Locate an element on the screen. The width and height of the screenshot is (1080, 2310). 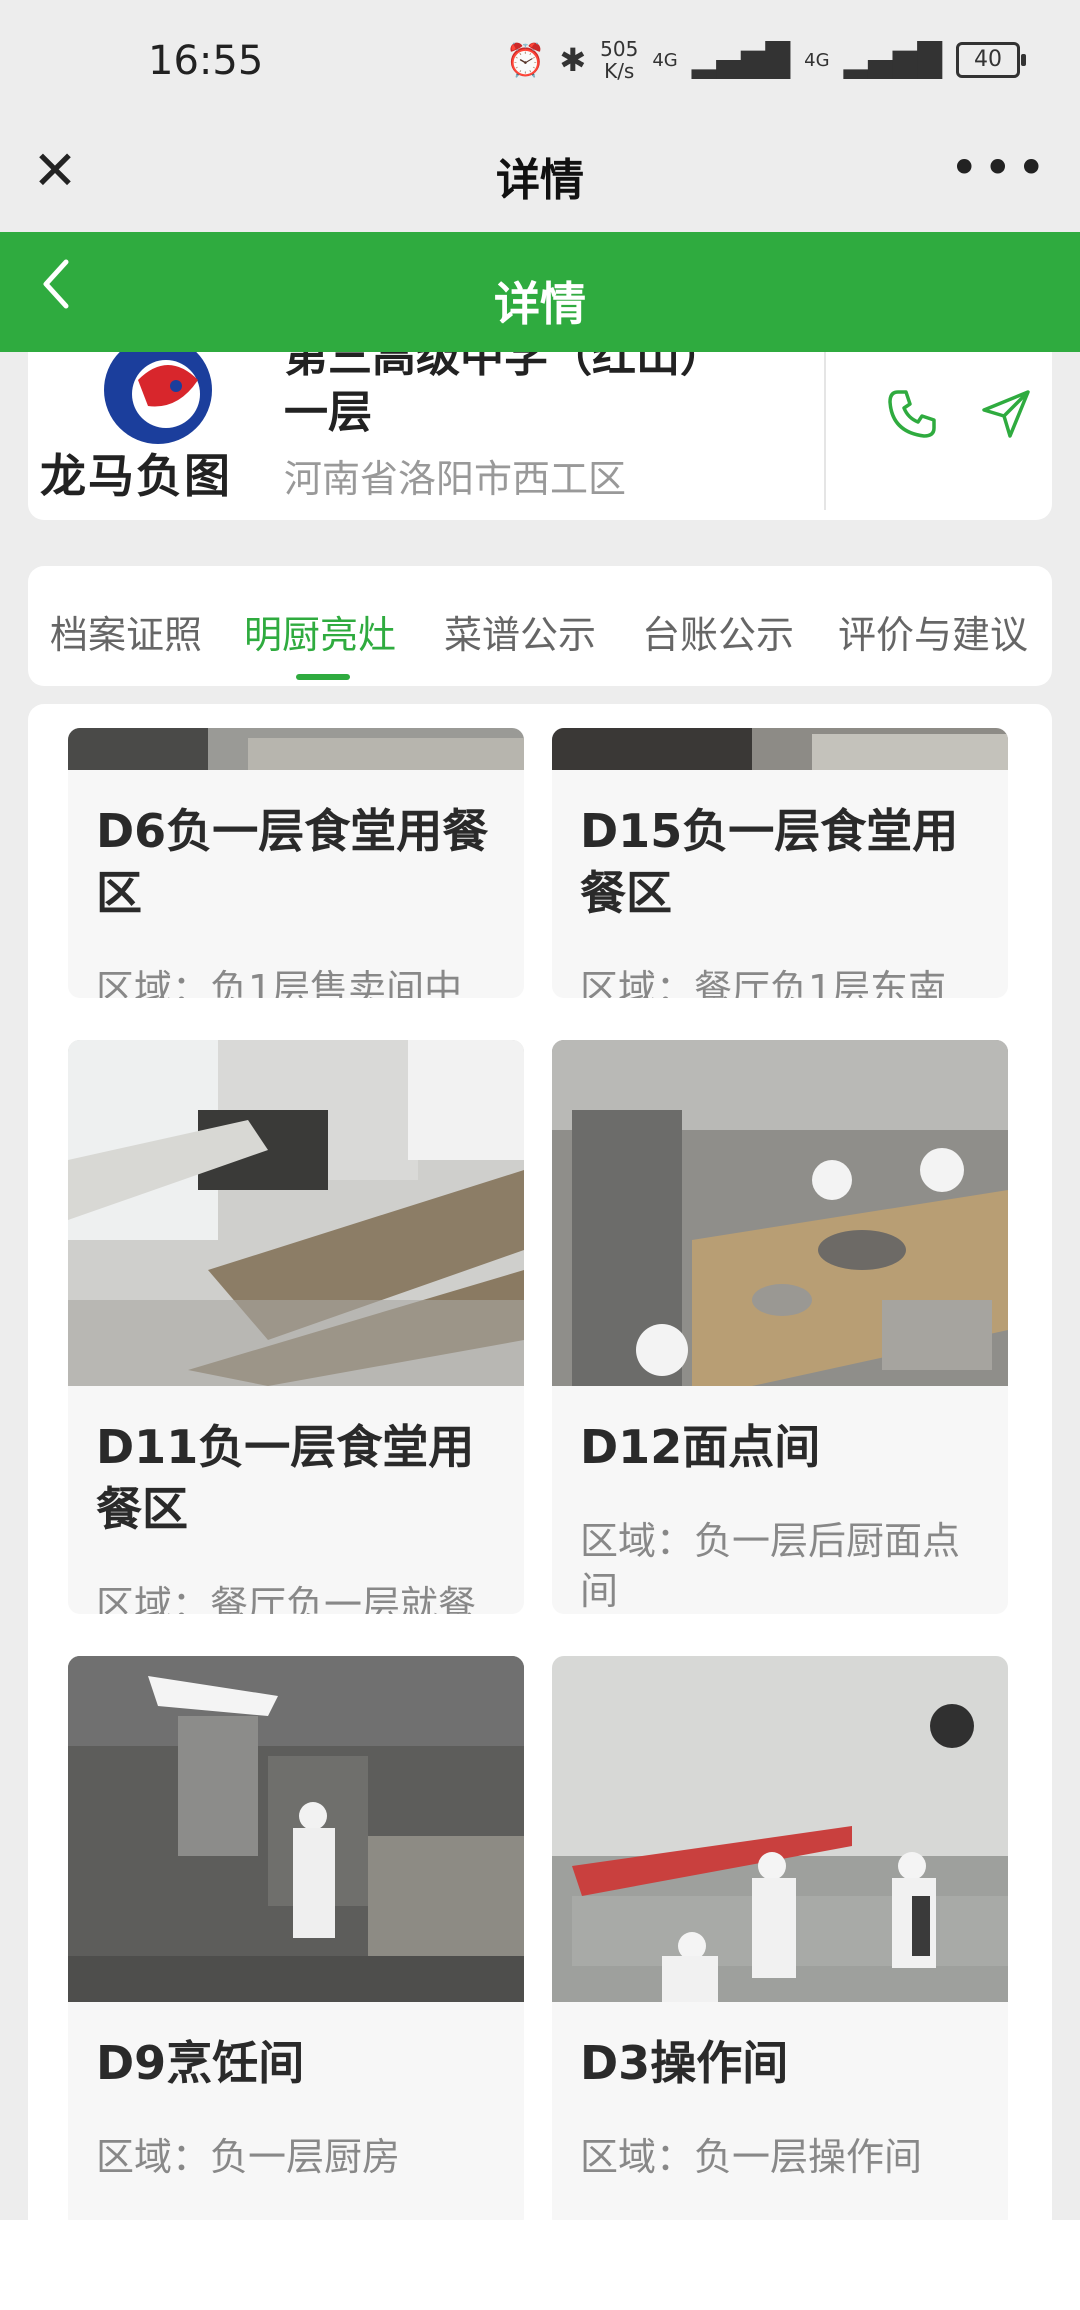
tab-ledger: 台账公示 is located at coordinates (718, 631).